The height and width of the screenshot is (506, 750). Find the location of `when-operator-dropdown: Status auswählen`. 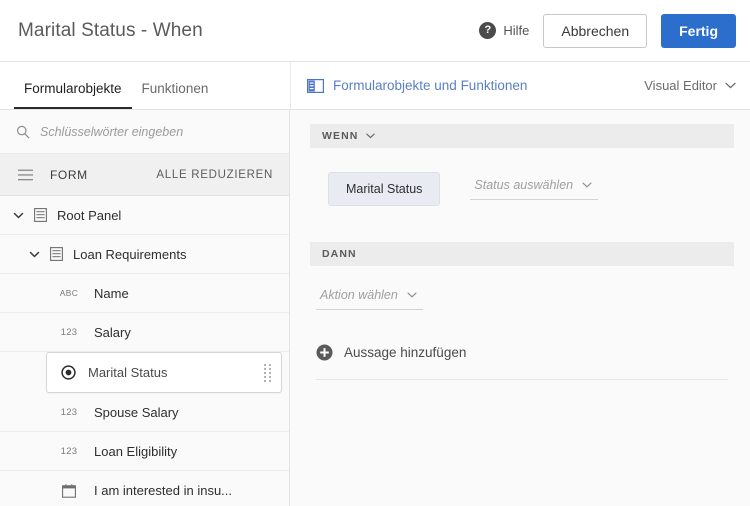

when-operator-dropdown: Status auswählen is located at coordinates (534, 189).